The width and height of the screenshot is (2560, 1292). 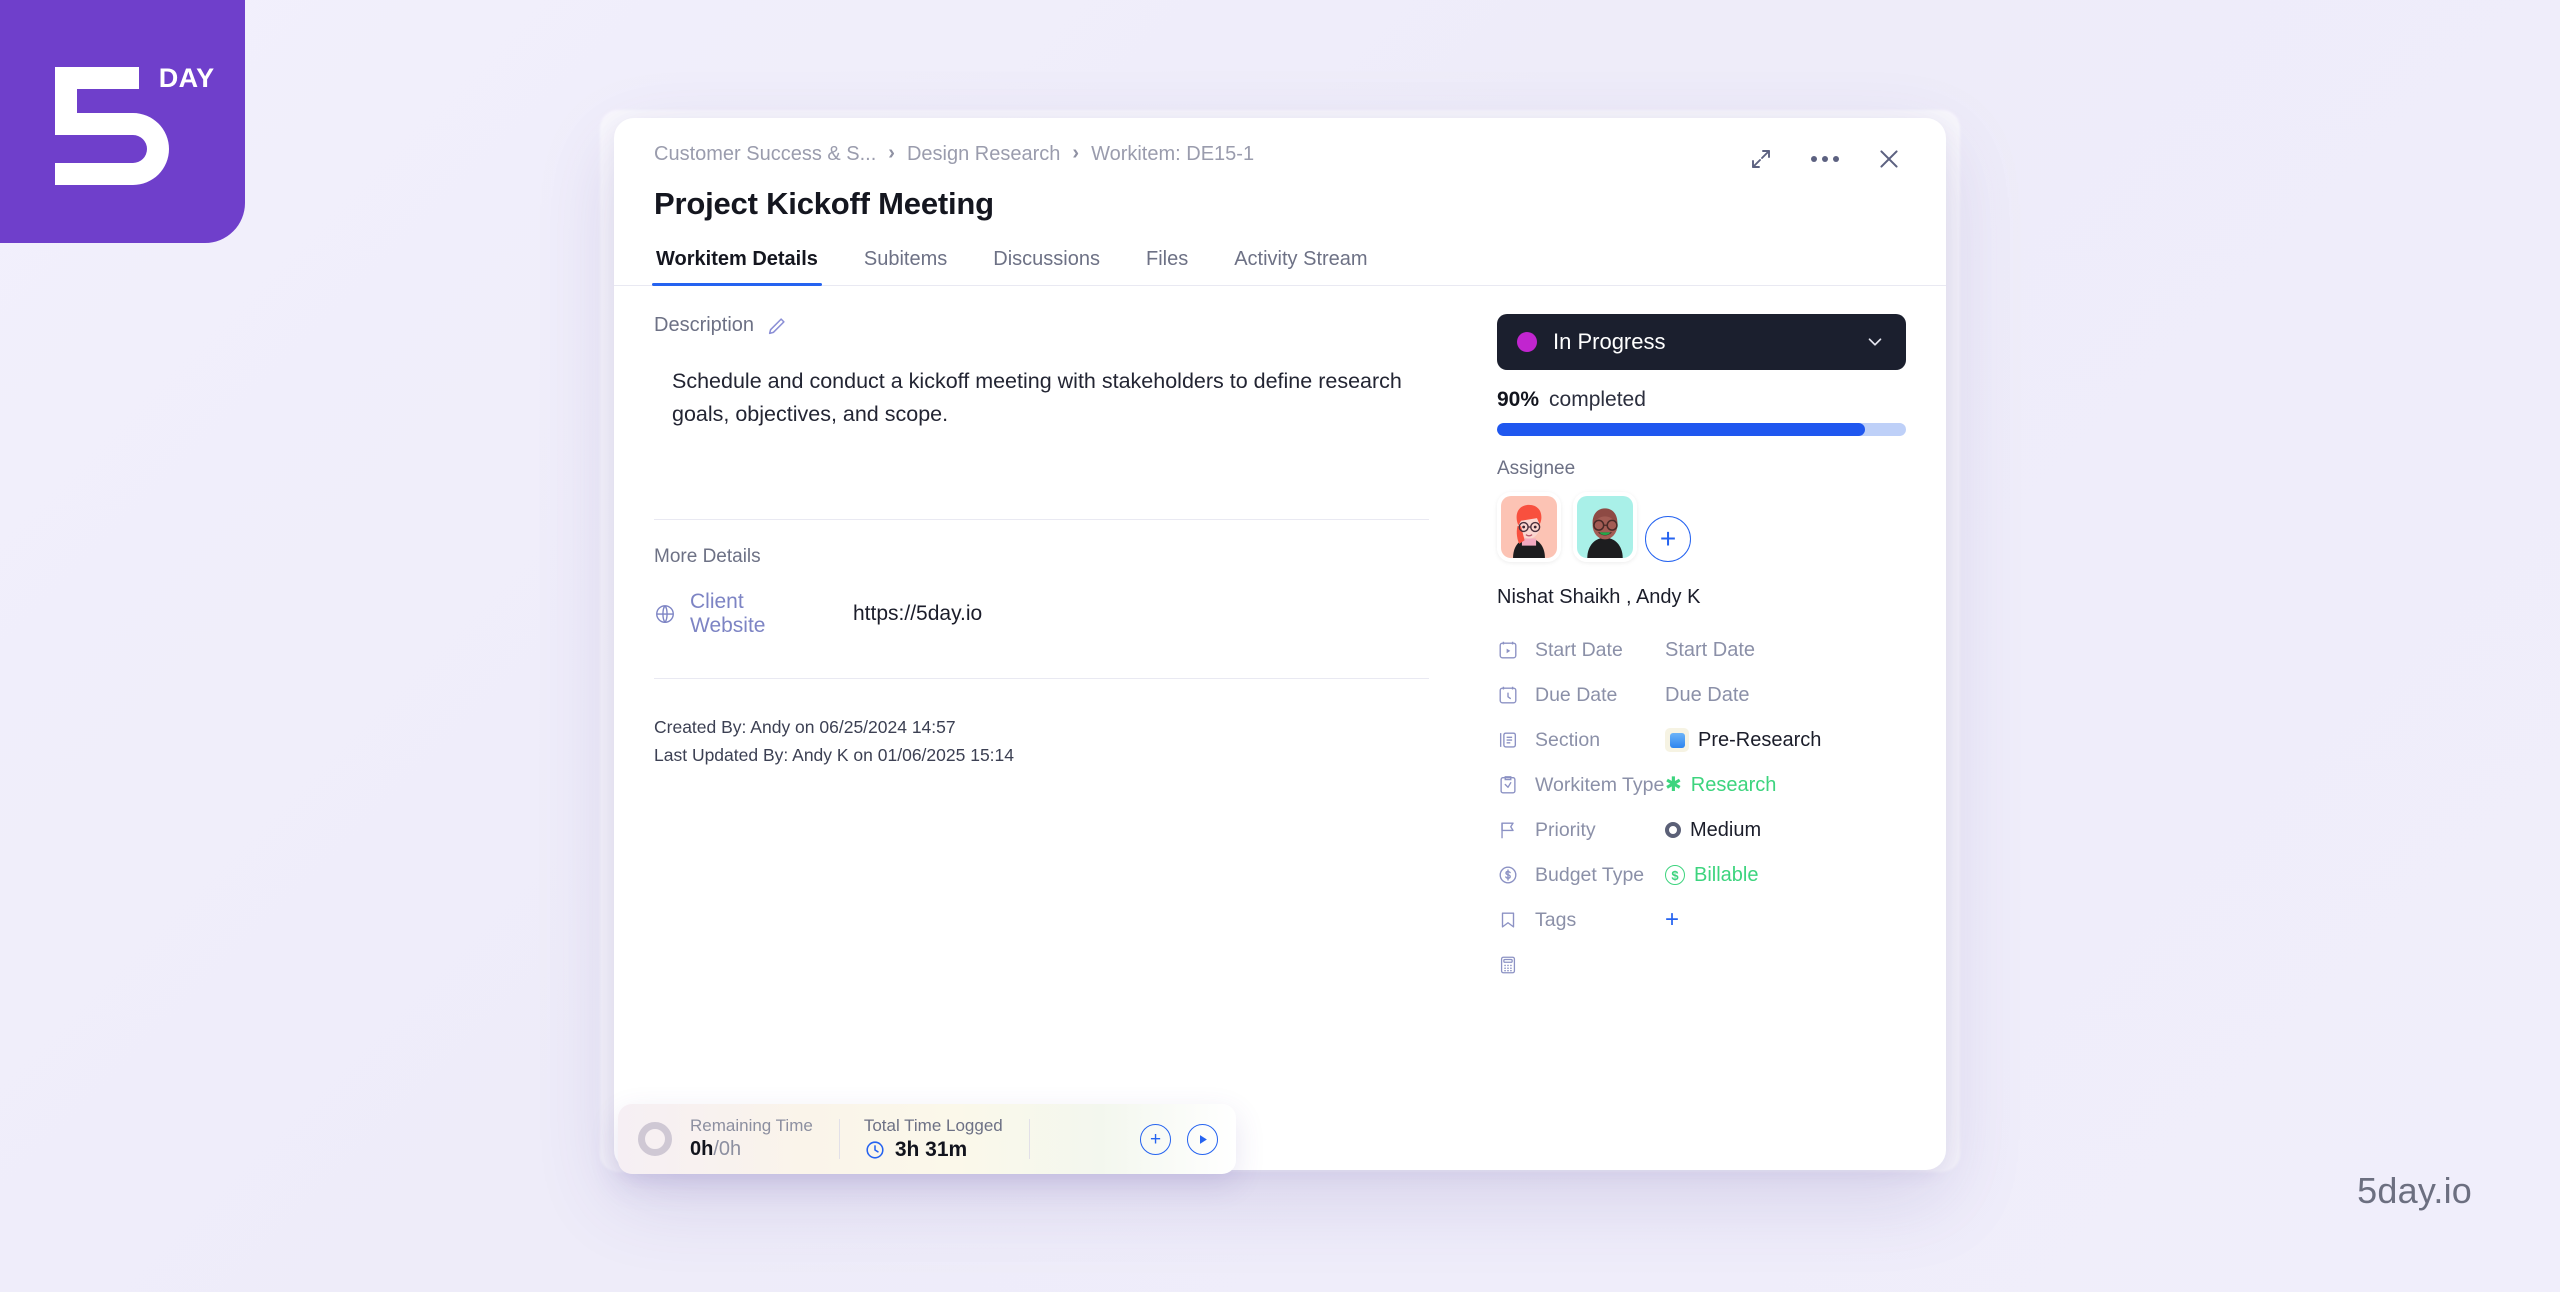 I want to click on field-row-due-date: Due Date Due Date, so click(x=1701, y=695).